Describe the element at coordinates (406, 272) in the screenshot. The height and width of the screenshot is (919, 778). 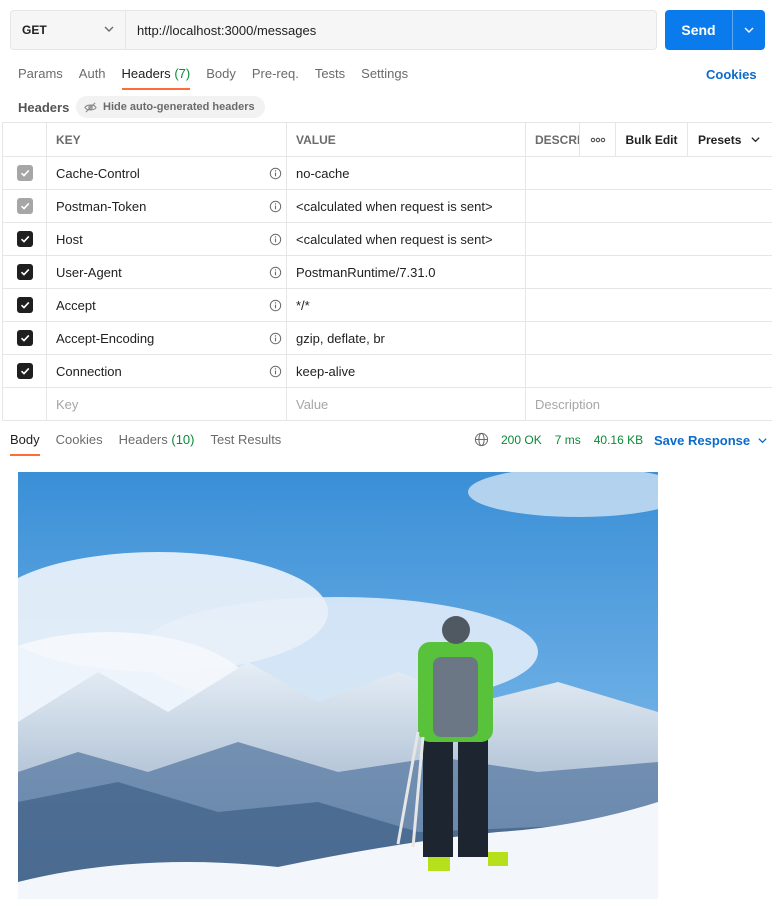
I see `header-value: PostmanRuntime/7.31.0` at that location.